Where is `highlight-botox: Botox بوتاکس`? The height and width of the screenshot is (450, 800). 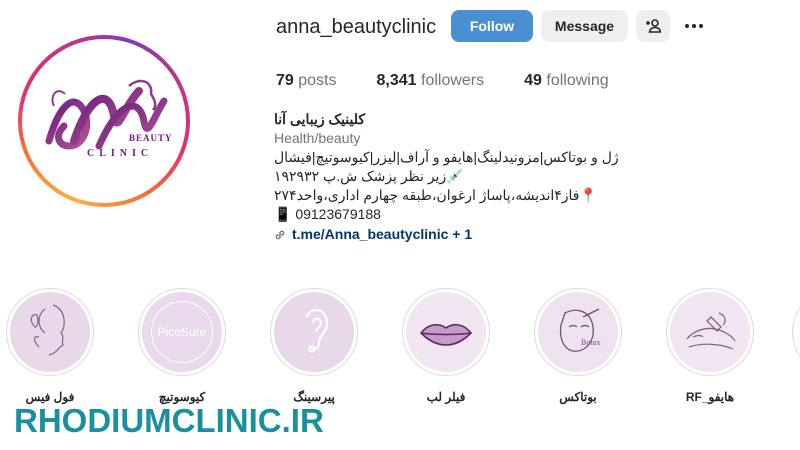 highlight-botox: Botox بوتاکس is located at coordinates (578, 346).